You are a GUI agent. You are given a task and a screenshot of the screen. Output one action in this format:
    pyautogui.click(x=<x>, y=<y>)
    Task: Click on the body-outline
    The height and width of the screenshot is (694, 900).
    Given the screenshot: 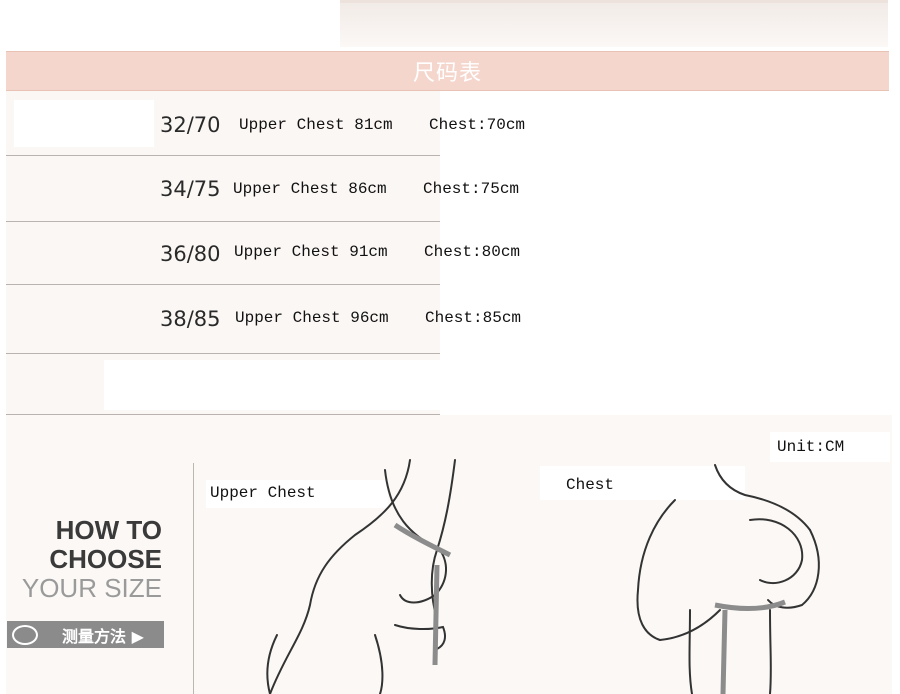 What is the action you would take?
    pyautogui.click(x=340, y=576)
    